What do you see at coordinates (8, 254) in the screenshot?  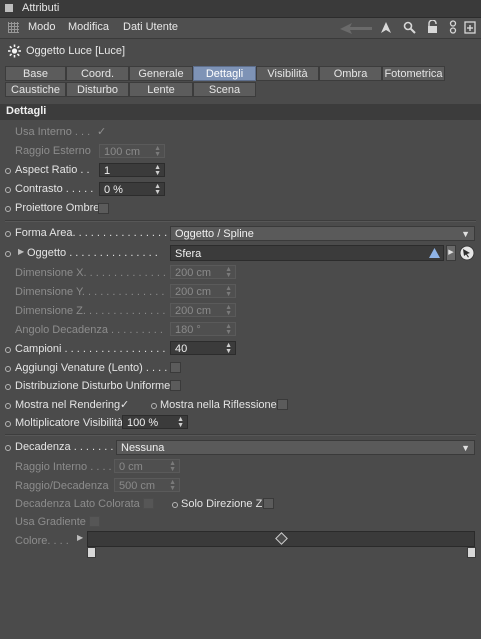 I see `oggetto-anim-dot` at bounding box center [8, 254].